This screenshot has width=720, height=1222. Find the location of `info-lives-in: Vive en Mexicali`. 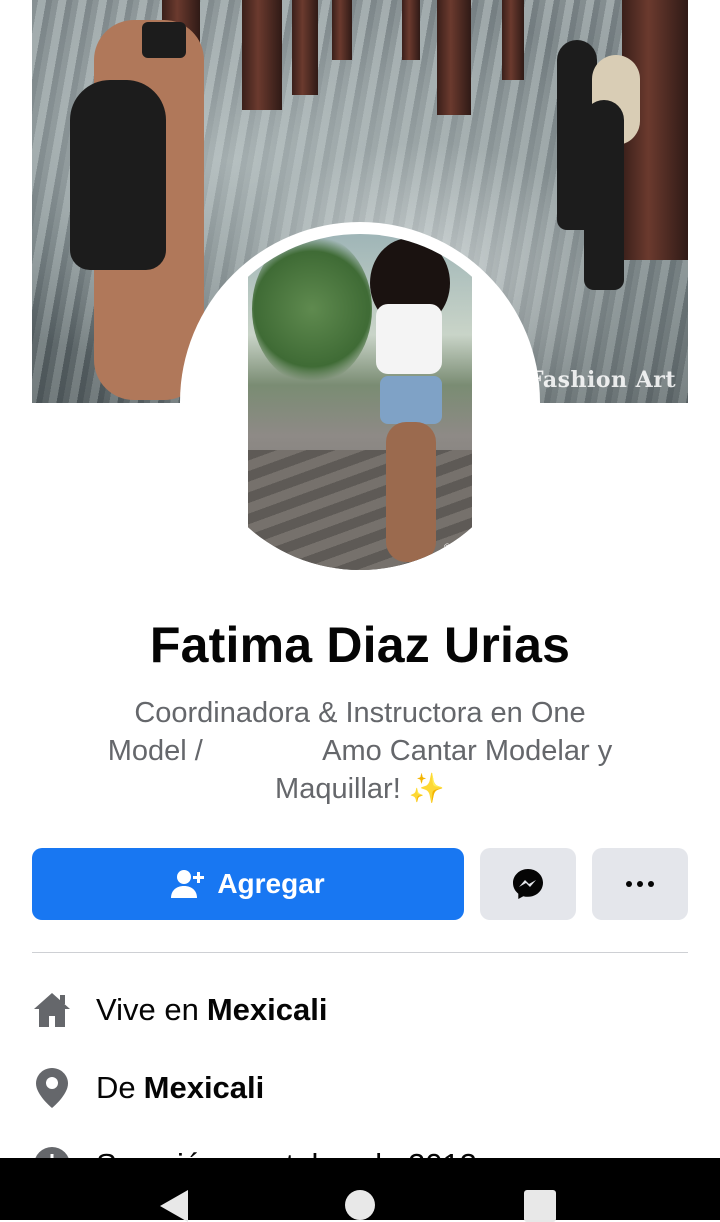

info-lives-in: Vive en Mexicali is located at coordinates (360, 1010).